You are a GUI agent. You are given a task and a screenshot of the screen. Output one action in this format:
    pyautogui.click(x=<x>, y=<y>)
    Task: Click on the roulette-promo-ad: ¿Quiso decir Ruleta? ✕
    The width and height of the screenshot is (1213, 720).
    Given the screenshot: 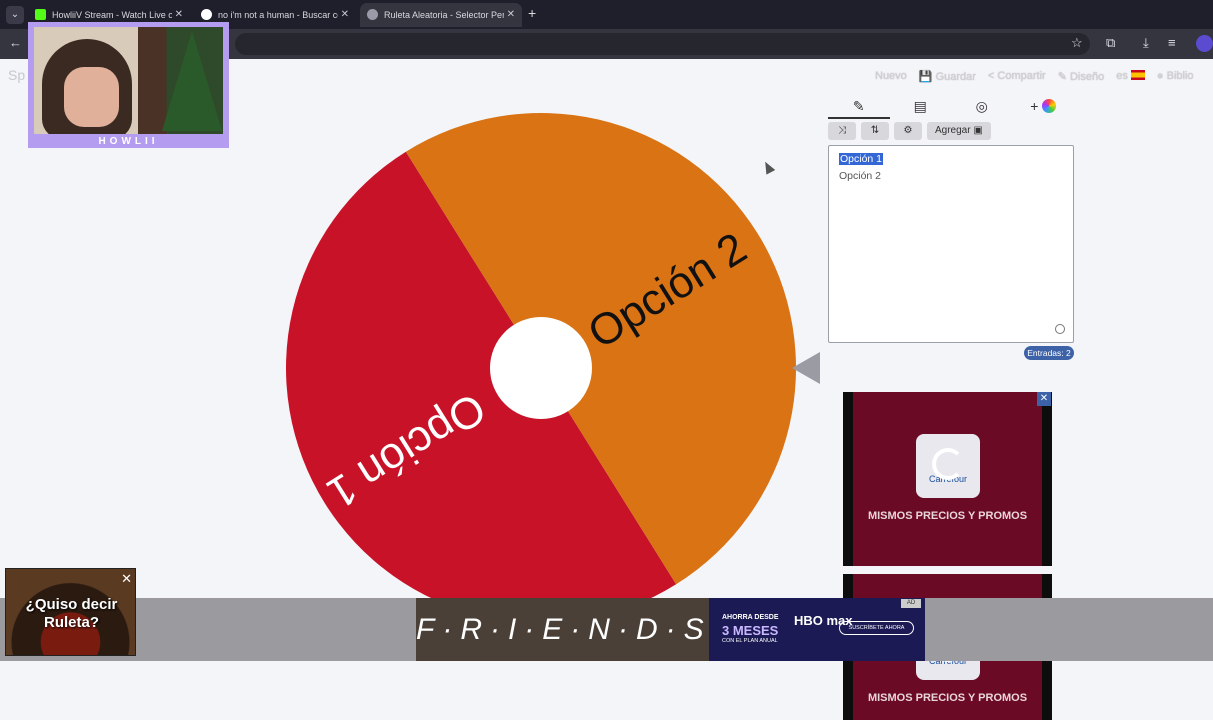 What is the action you would take?
    pyautogui.click(x=70, y=612)
    